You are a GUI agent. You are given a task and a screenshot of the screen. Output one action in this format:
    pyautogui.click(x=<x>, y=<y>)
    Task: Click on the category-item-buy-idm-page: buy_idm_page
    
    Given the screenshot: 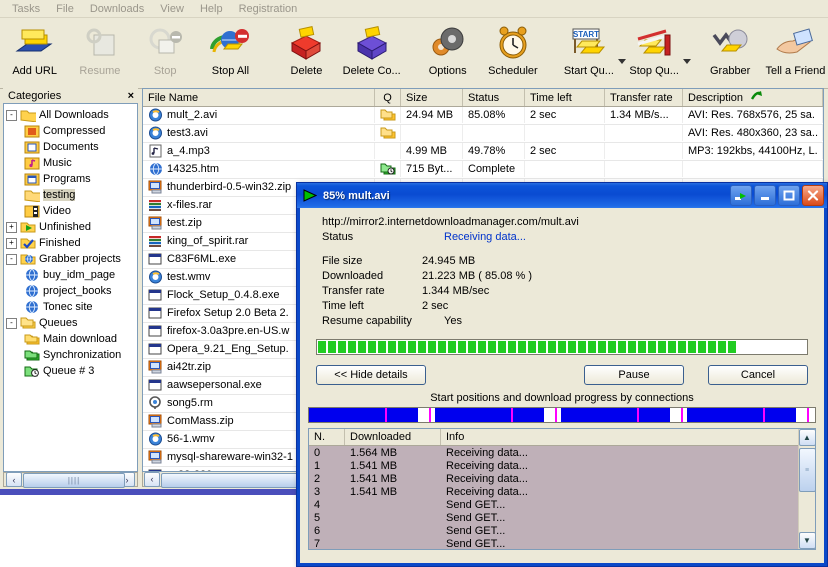 What is the action you would take?
    pyautogui.click(x=70, y=275)
    